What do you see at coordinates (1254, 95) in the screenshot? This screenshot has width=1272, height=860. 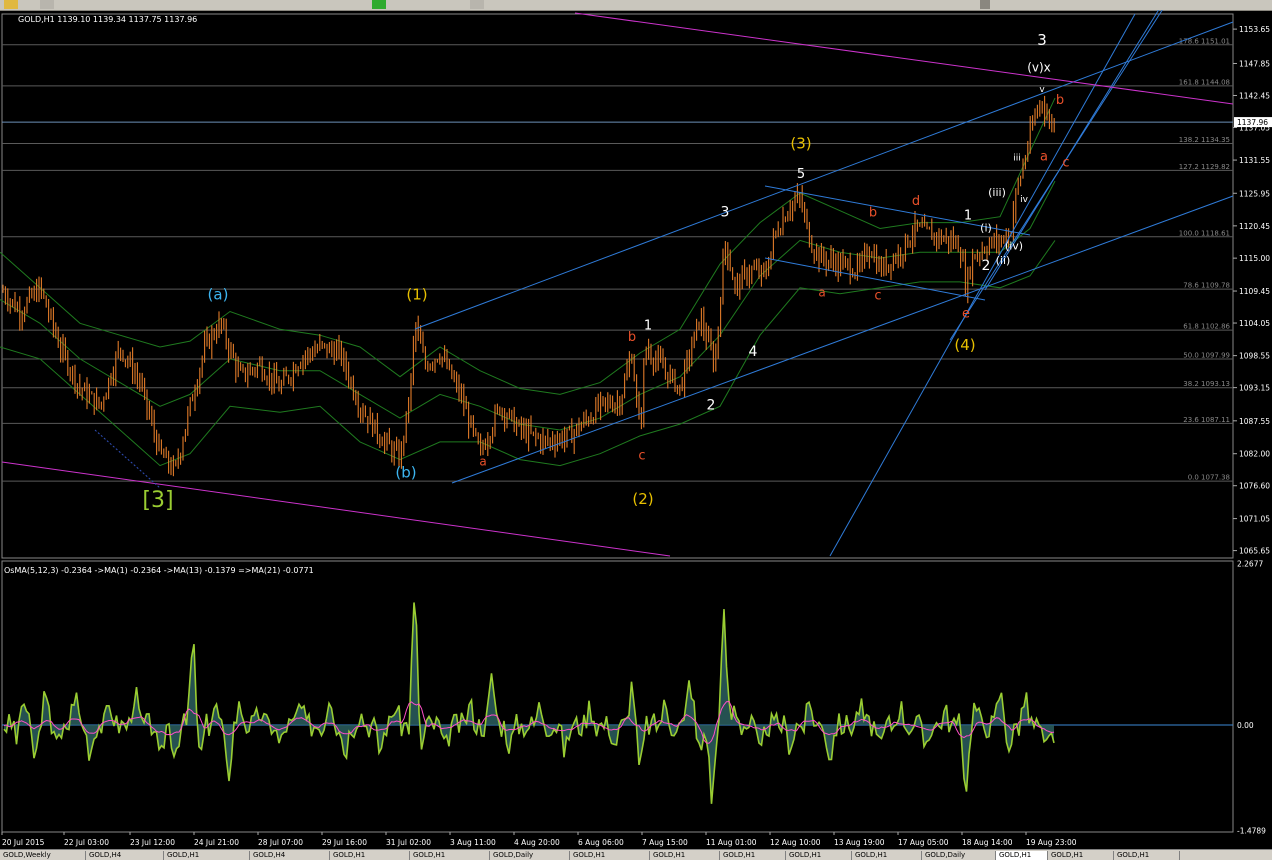 I see `price-tick-label: 1142.45` at bounding box center [1254, 95].